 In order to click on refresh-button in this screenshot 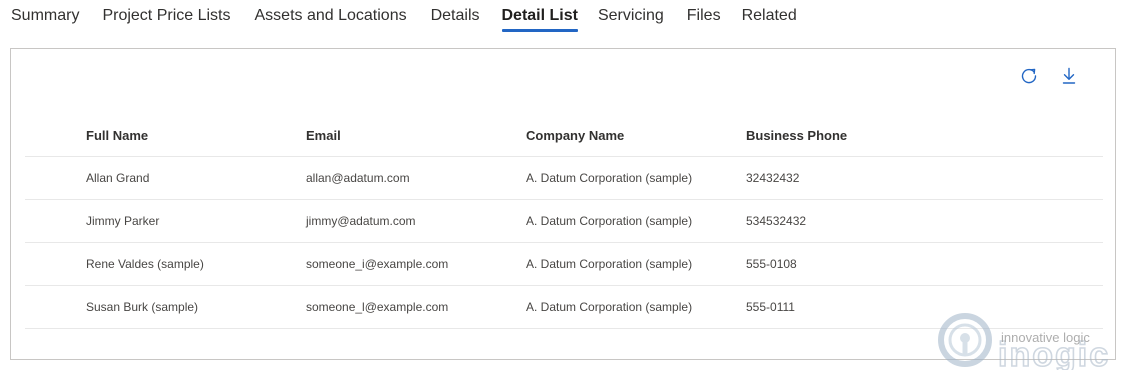, I will do `click(1029, 76)`.